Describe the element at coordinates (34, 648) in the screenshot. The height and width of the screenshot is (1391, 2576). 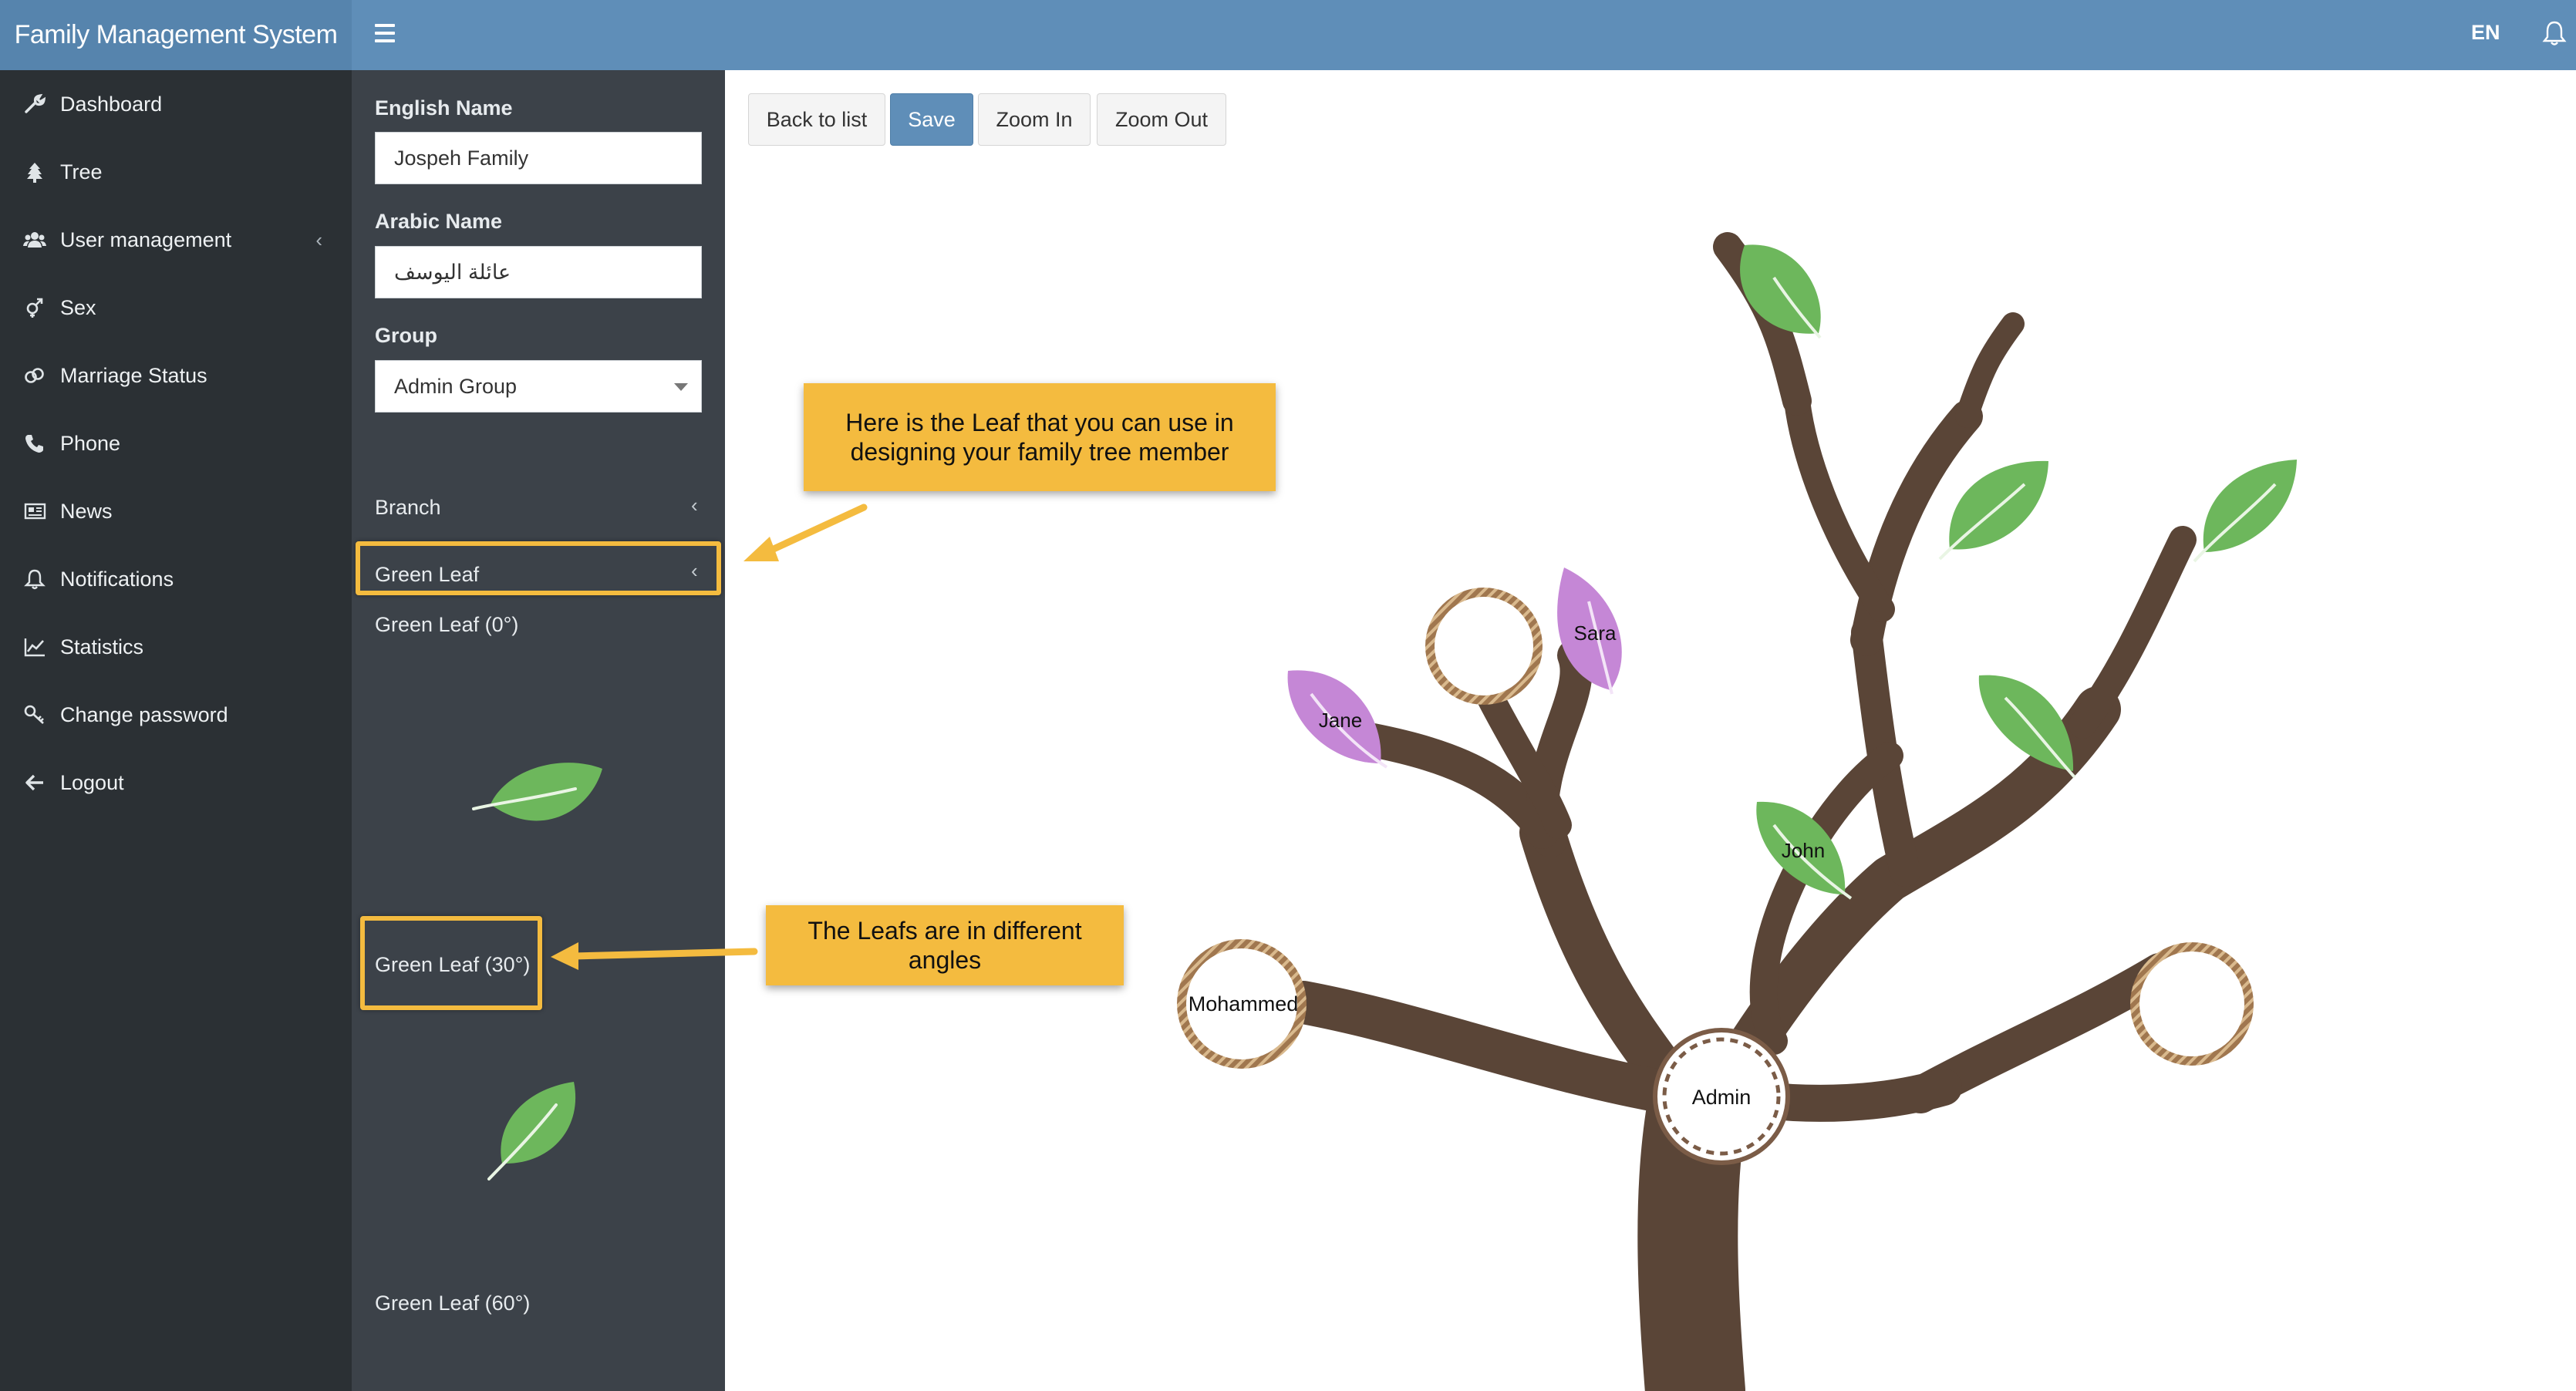
I see `chart-icon` at that location.